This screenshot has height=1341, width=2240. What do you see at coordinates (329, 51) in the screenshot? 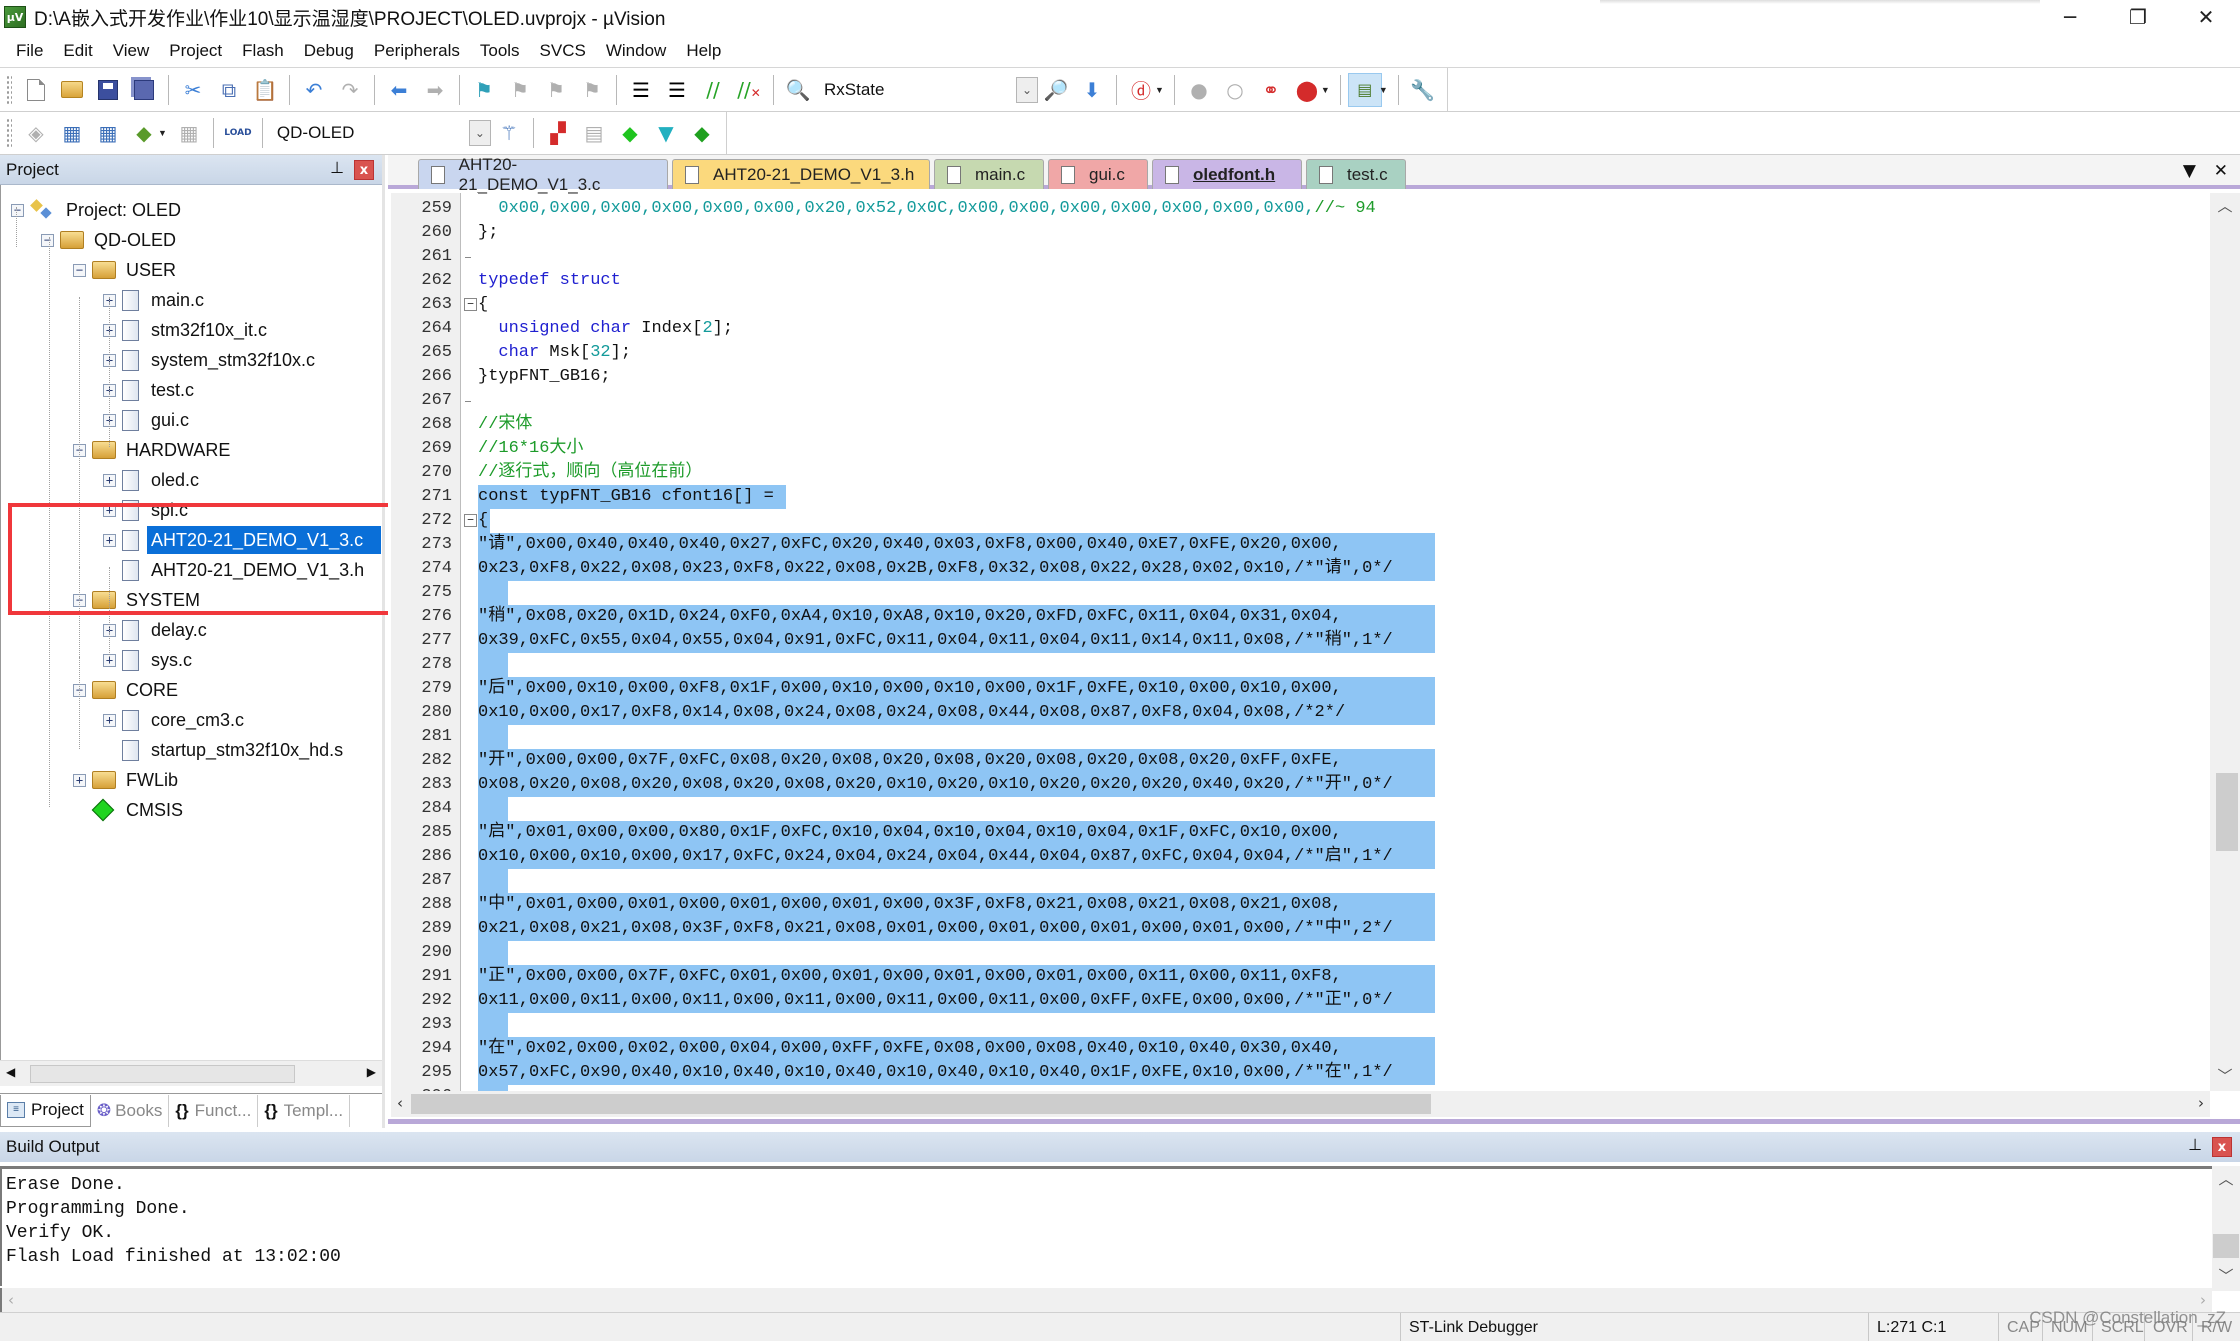
I see `menu-debug: Debug` at bounding box center [329, 51].